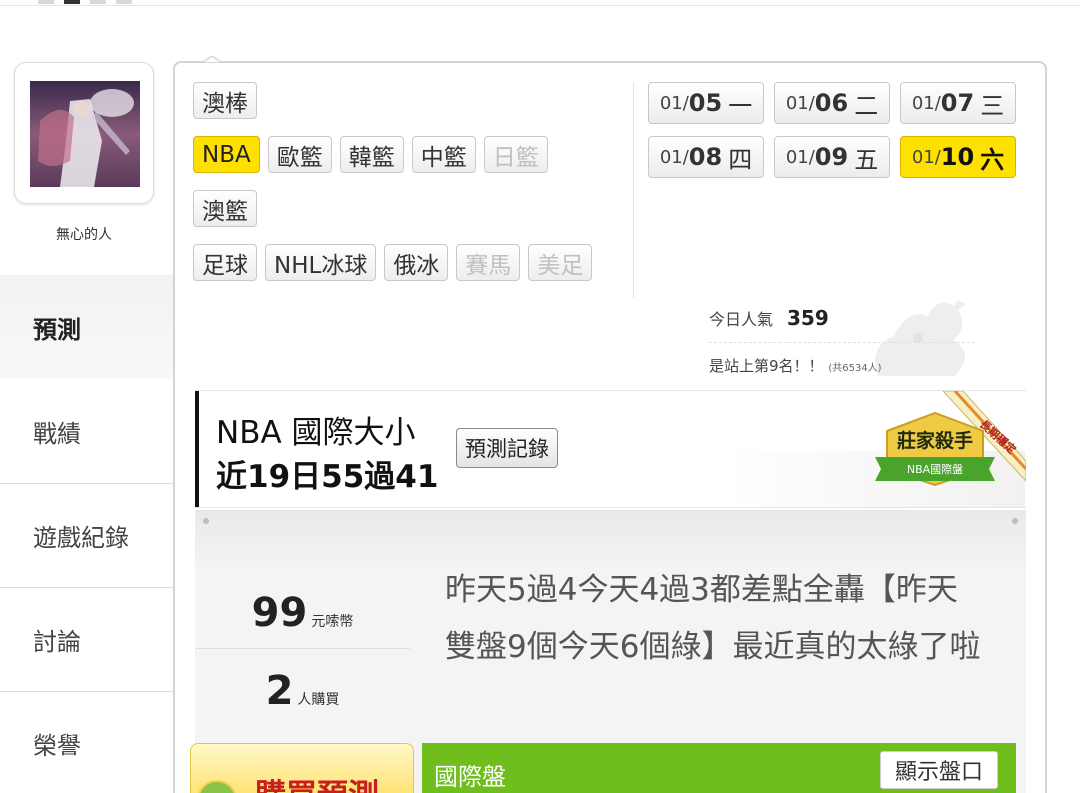 The image size is (1080, 793). Describe the element at coordinates (766, 366) in the screenshot. I see `rank-text: 是站上第9名！！` at that location.